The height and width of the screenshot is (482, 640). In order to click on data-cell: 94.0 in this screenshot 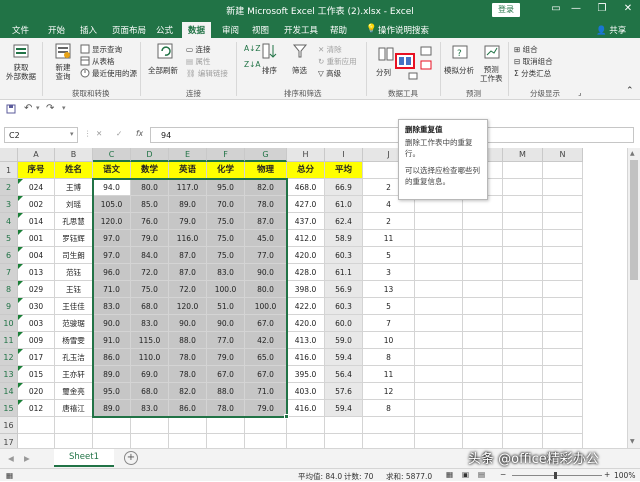, I will do `click(112, 187)`.